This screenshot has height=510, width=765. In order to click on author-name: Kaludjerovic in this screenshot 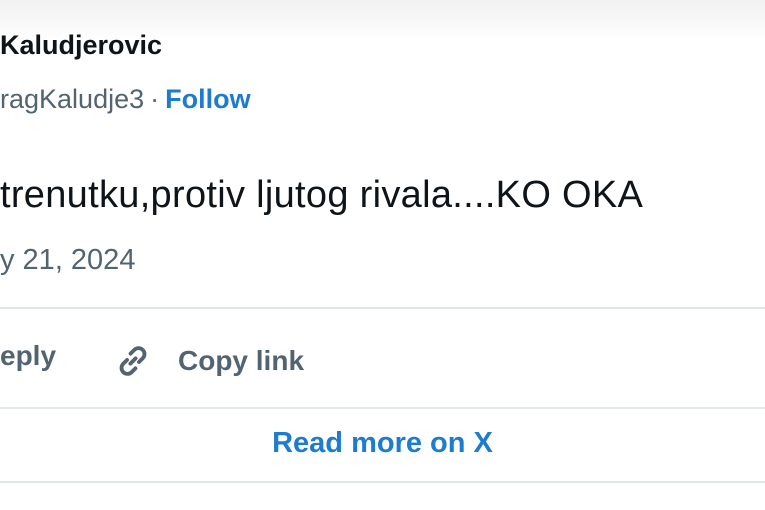, I will do `click(81, 45)`.